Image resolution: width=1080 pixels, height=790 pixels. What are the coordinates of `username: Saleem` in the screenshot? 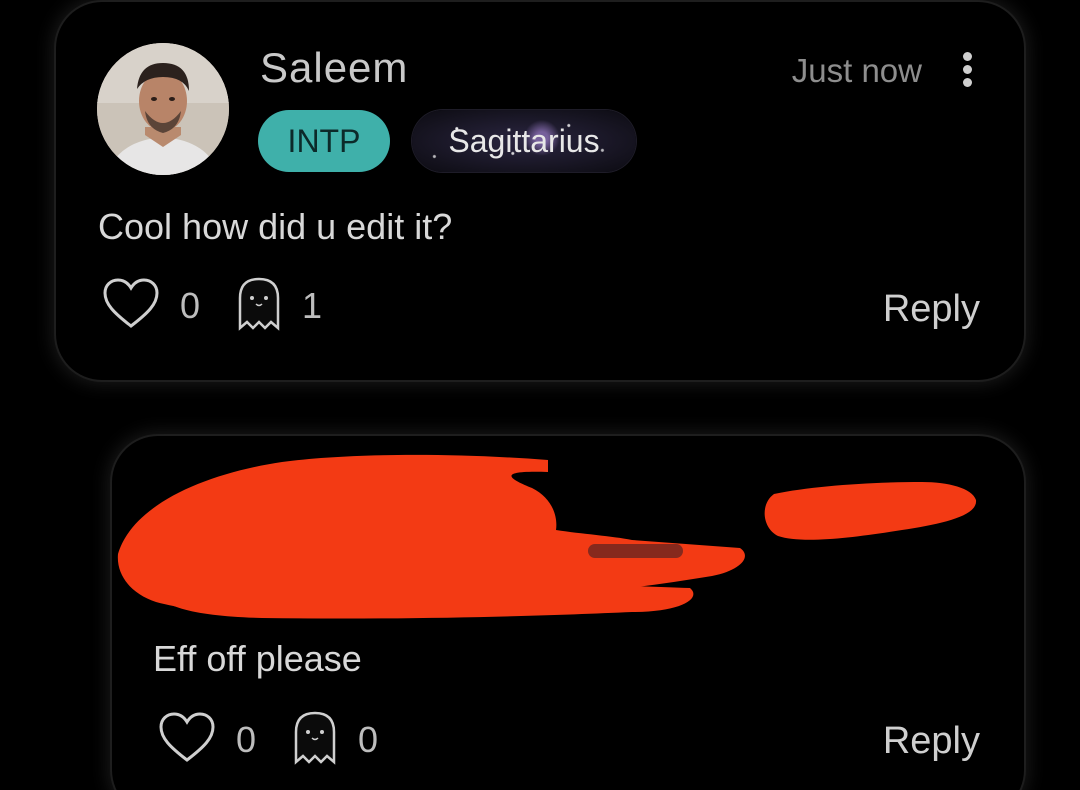 It's located at (334, 68).